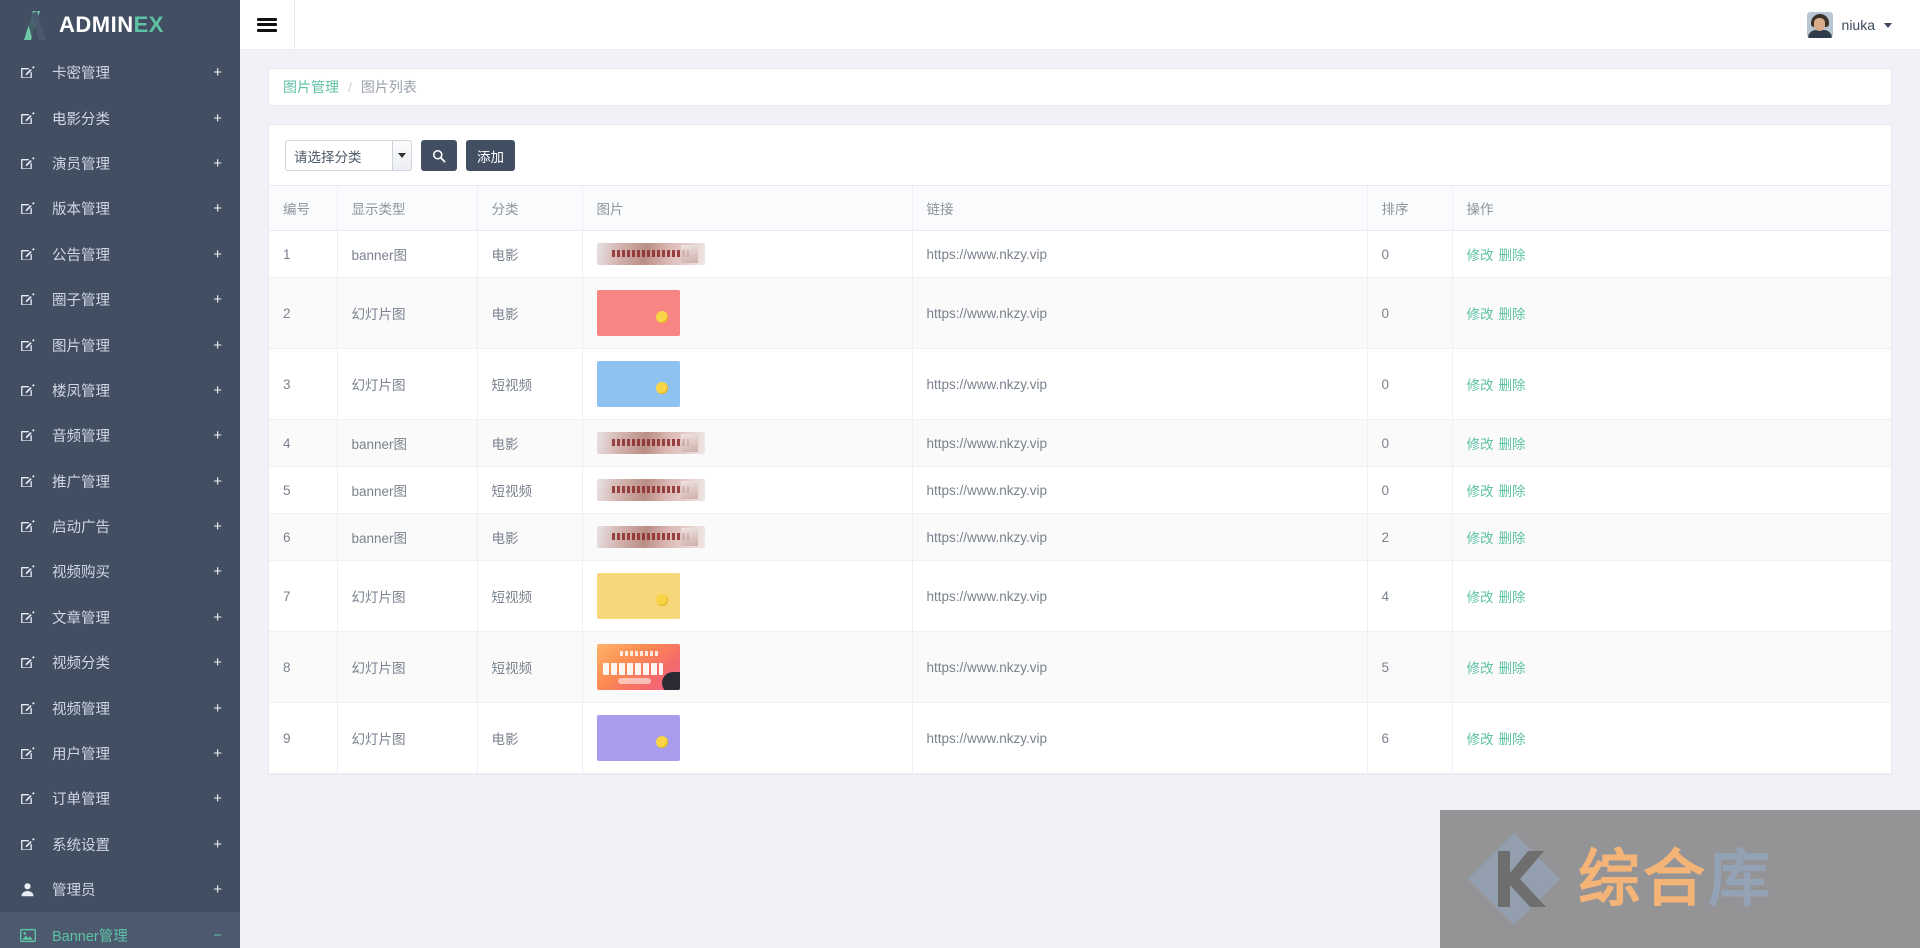 This screenshot has width=1920, height=948. I want to click on cell-type: 幻灯片图, so click(406, 313).